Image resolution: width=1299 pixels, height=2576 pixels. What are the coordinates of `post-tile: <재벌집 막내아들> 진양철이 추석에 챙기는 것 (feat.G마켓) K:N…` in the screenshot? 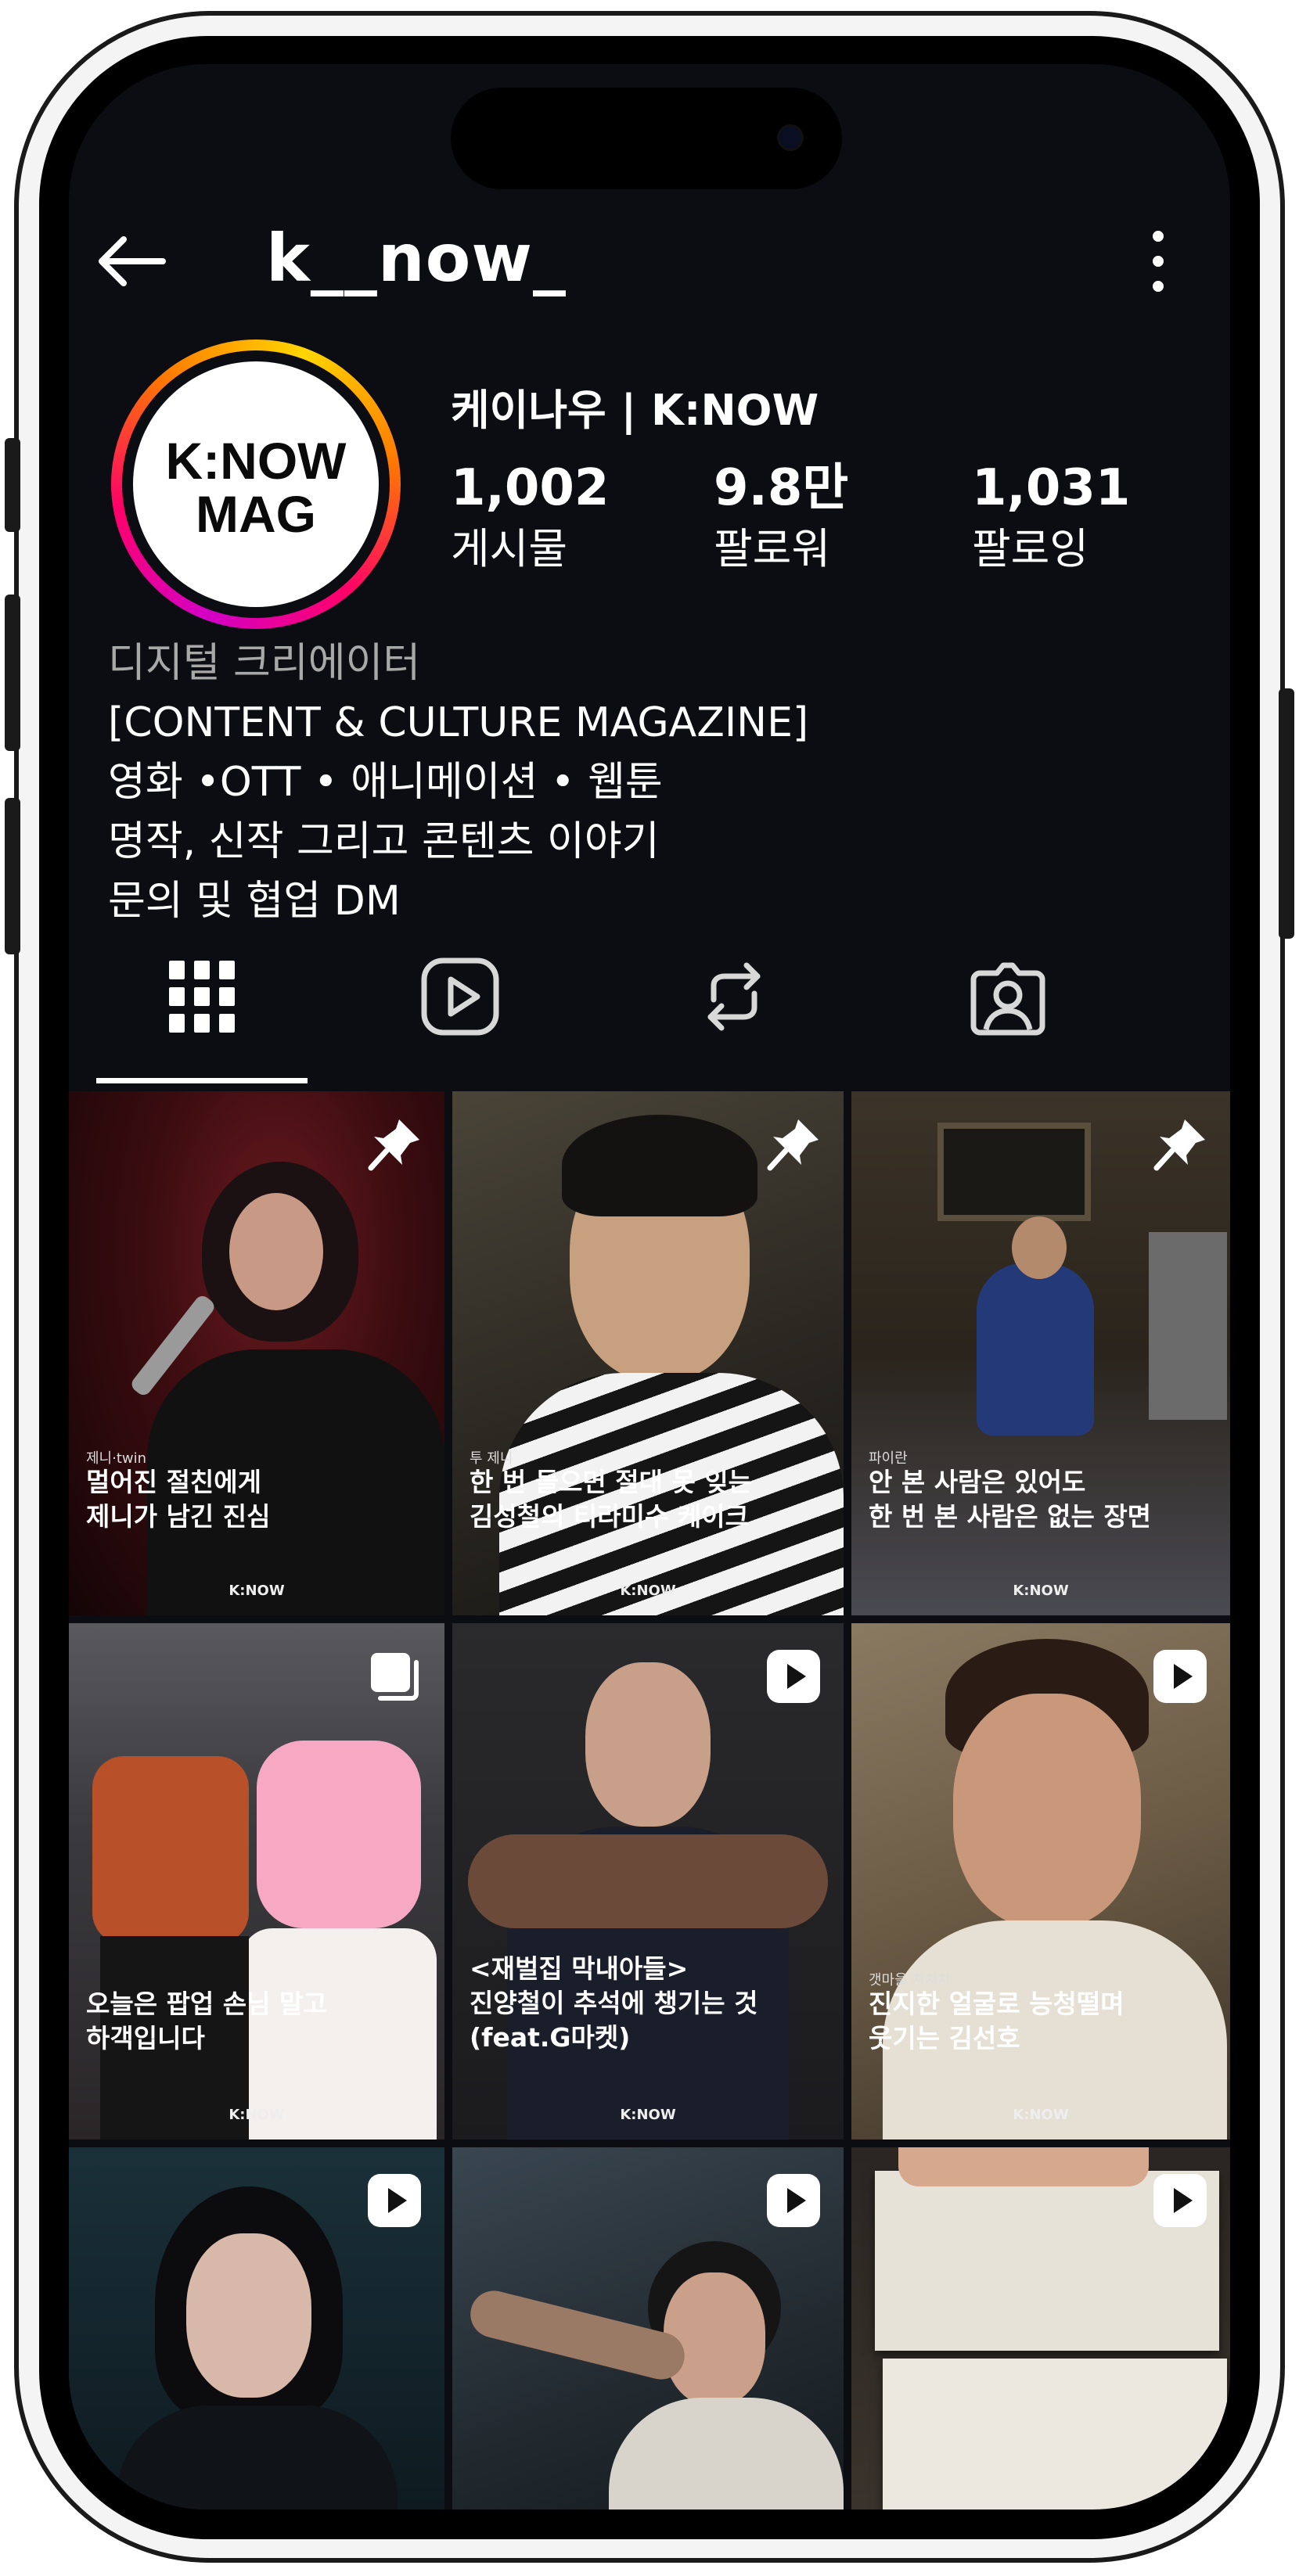 It's located at (648, 1881).